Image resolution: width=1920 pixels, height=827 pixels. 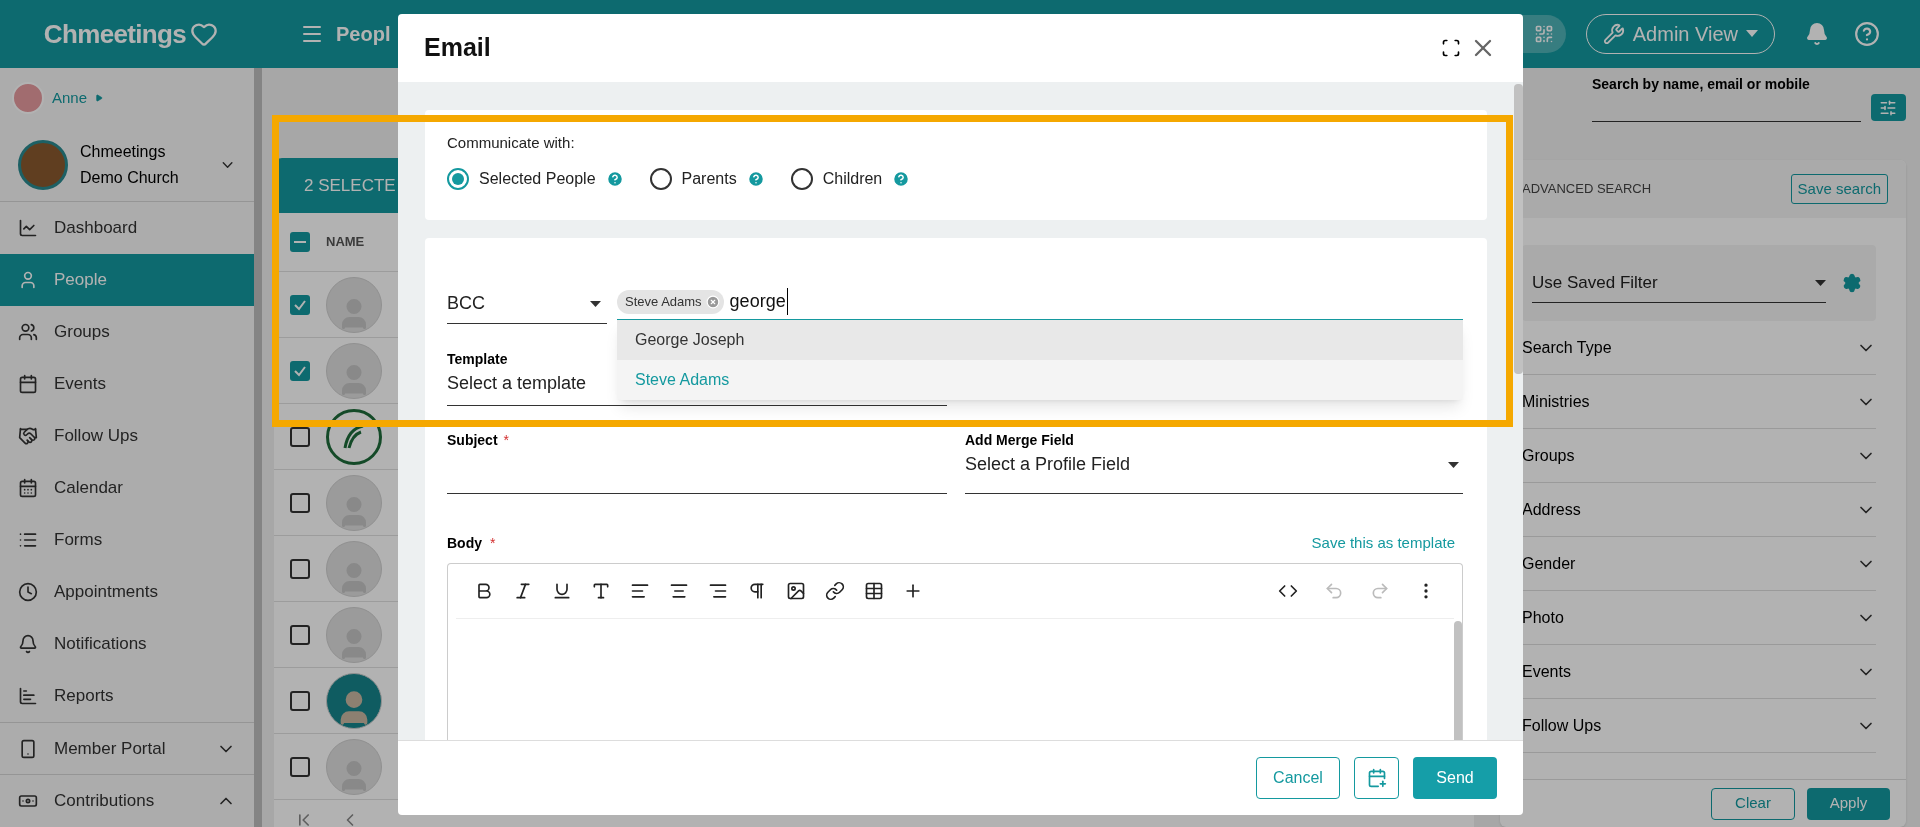 What do you see at coordinates (670, 301) in the screenshot?
I see `recipient-chip: Steve Adams` at bounding box center [670, 301].